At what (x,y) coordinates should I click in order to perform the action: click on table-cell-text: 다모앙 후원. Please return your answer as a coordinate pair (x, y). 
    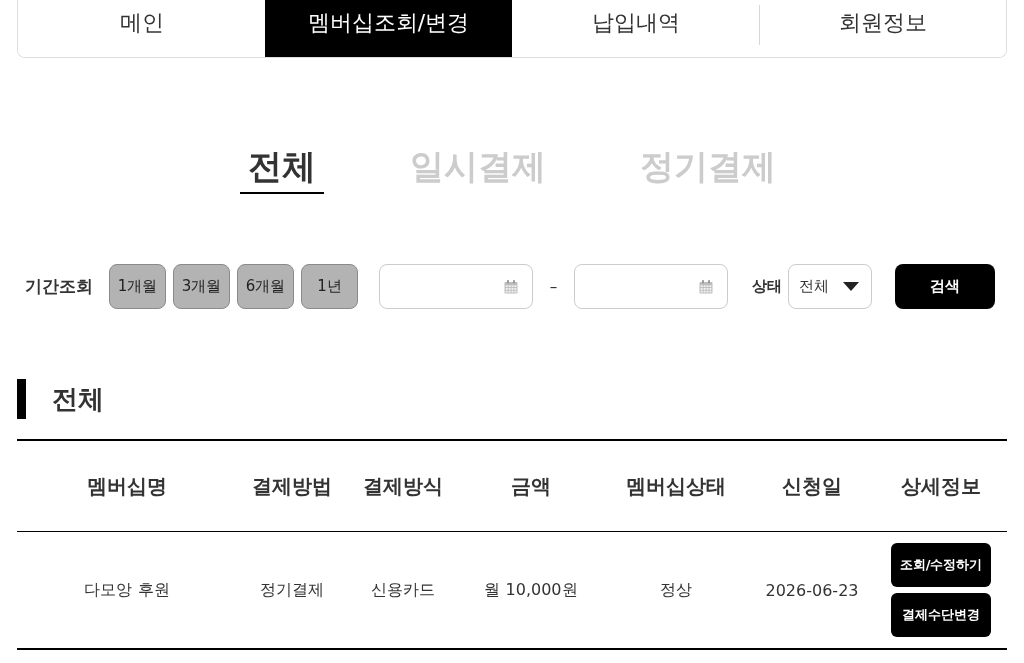
    Looking at the image, I should click on (127, 590).